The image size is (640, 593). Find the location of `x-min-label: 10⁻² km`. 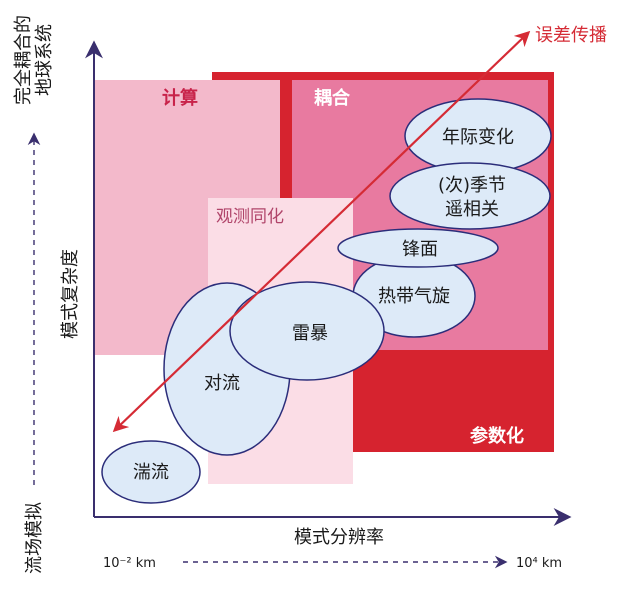

x-min-label: 10⁻² km is located at coordinates (129, 563).